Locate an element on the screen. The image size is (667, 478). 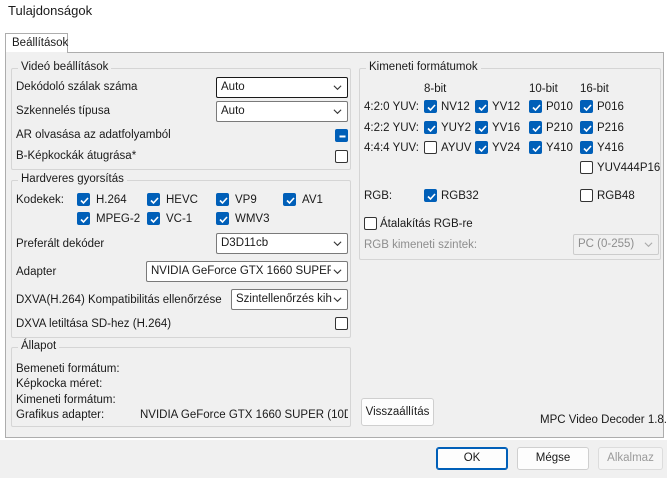
codec-mpeg2-checkbox is located at coordinates (83, 218).